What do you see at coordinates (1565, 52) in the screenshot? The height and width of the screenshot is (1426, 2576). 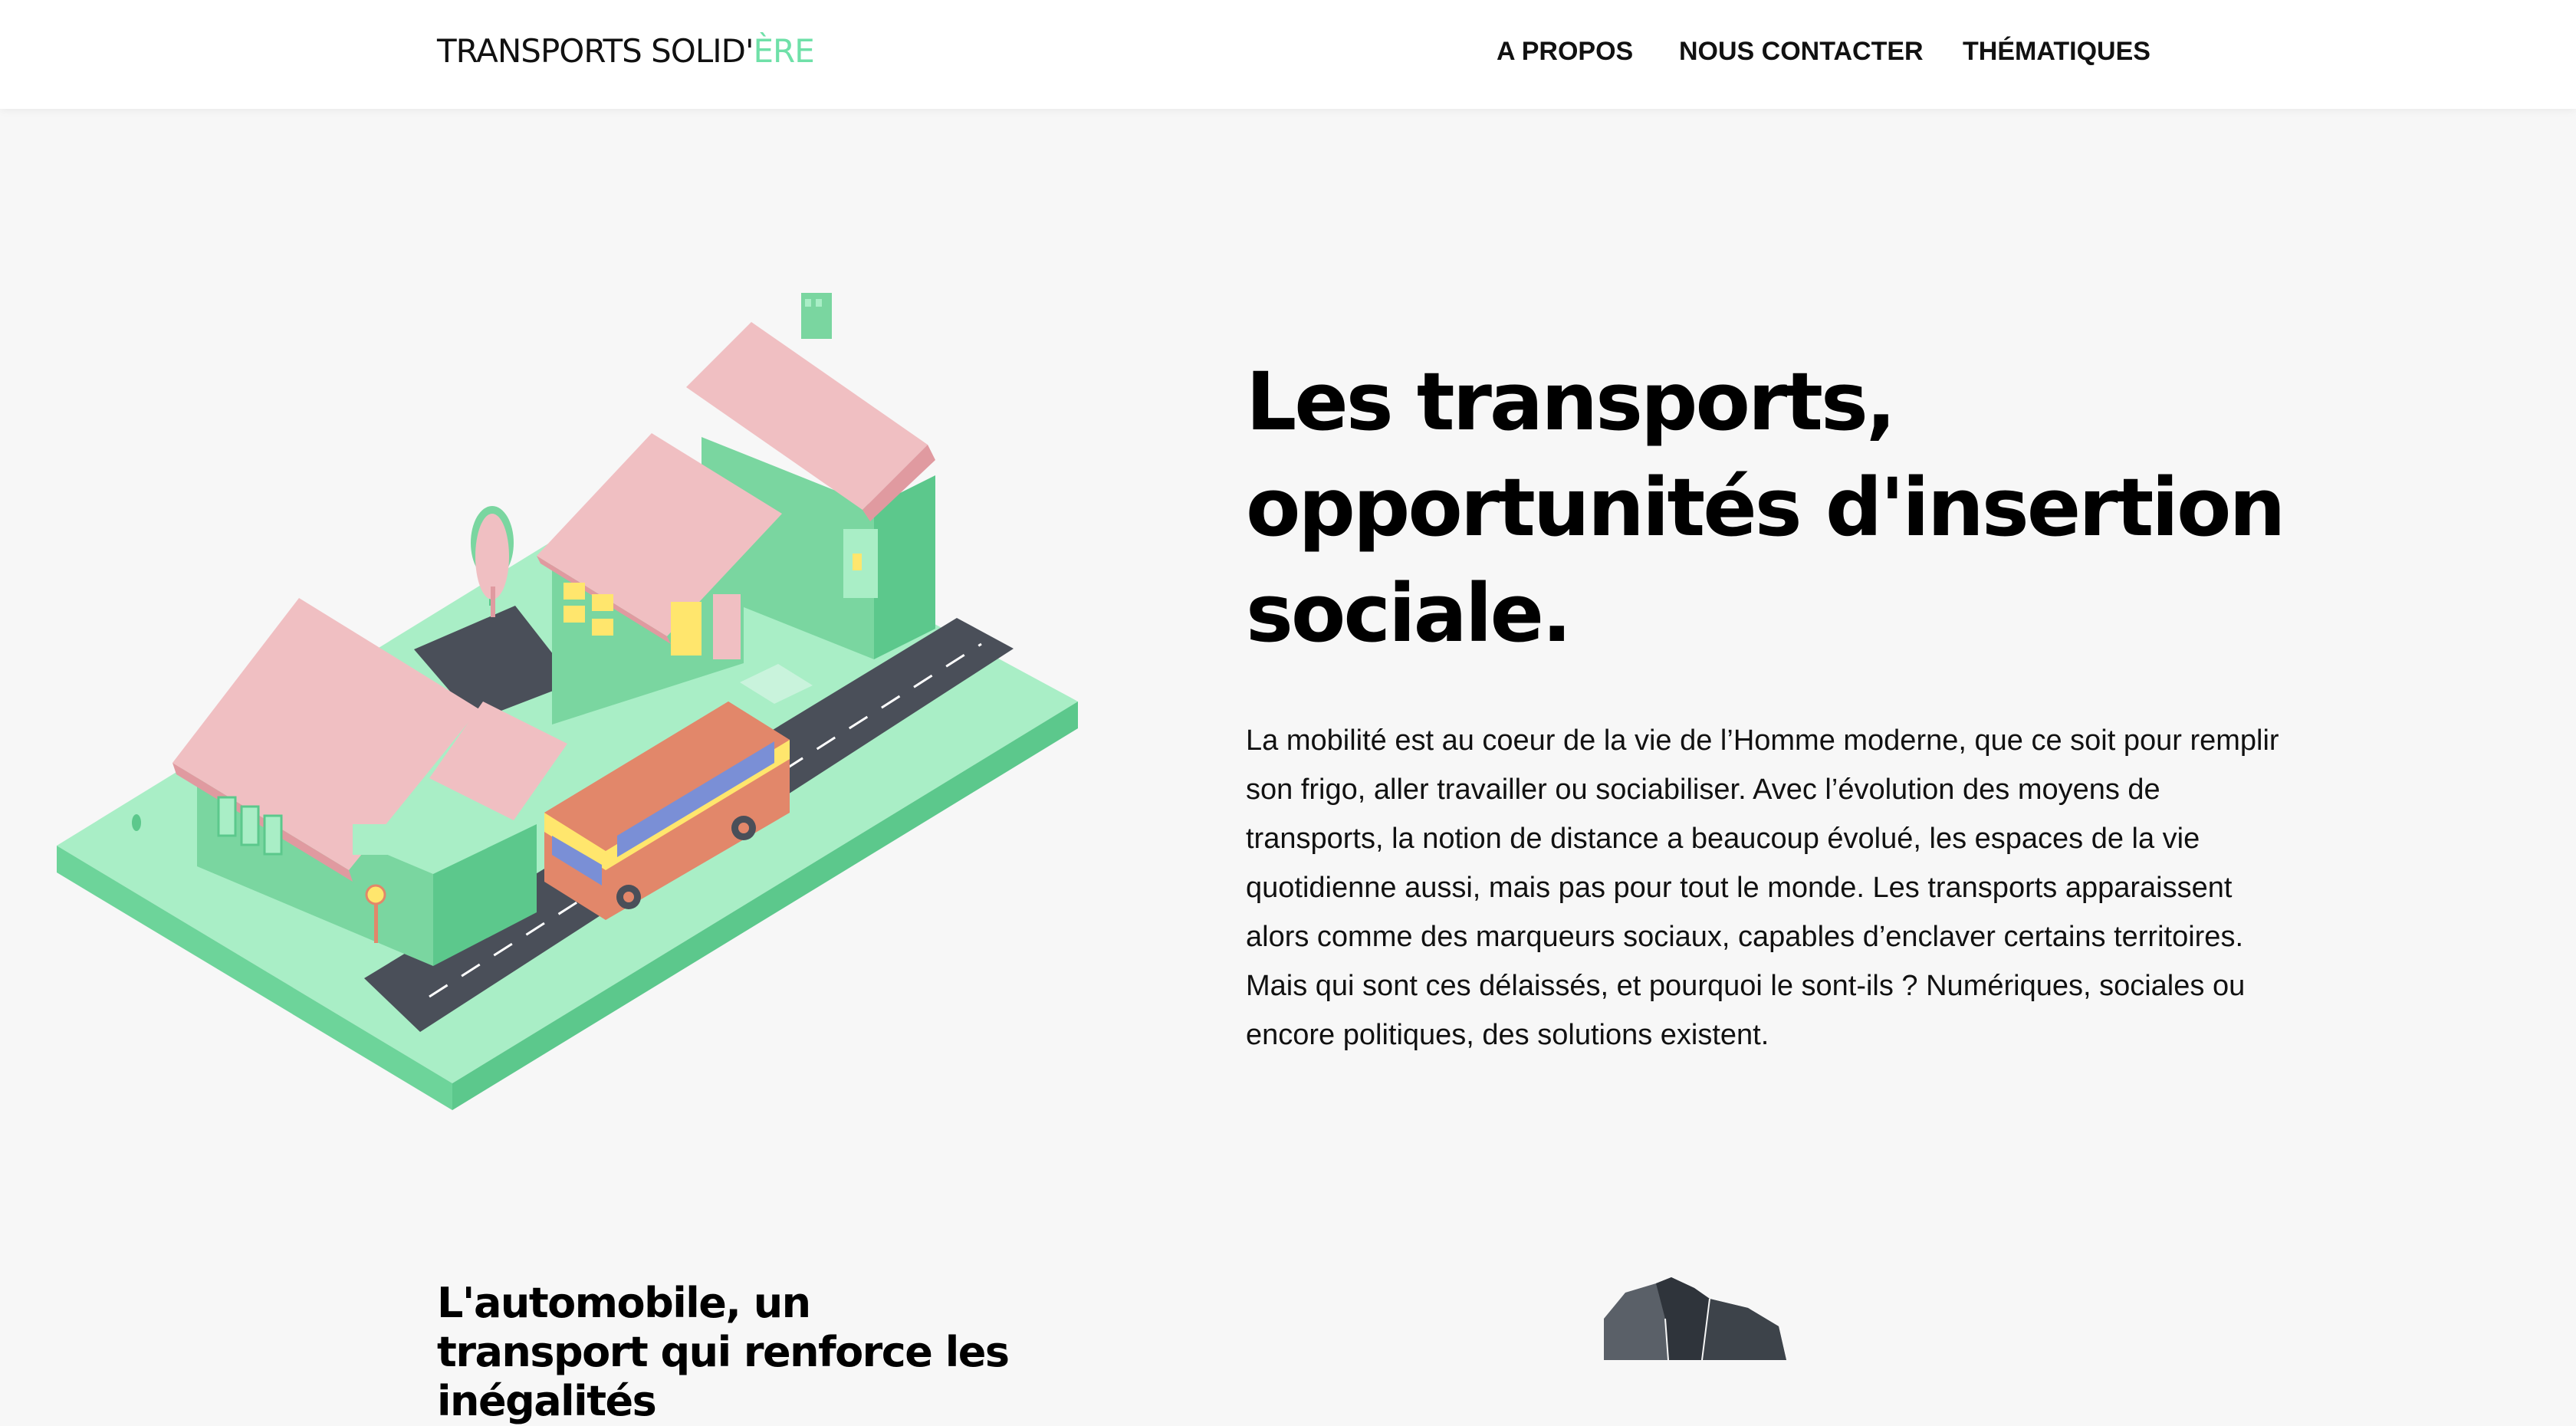 I see `nav-link-a-propos: A PROPOS` at bounding box center [1565, 52].